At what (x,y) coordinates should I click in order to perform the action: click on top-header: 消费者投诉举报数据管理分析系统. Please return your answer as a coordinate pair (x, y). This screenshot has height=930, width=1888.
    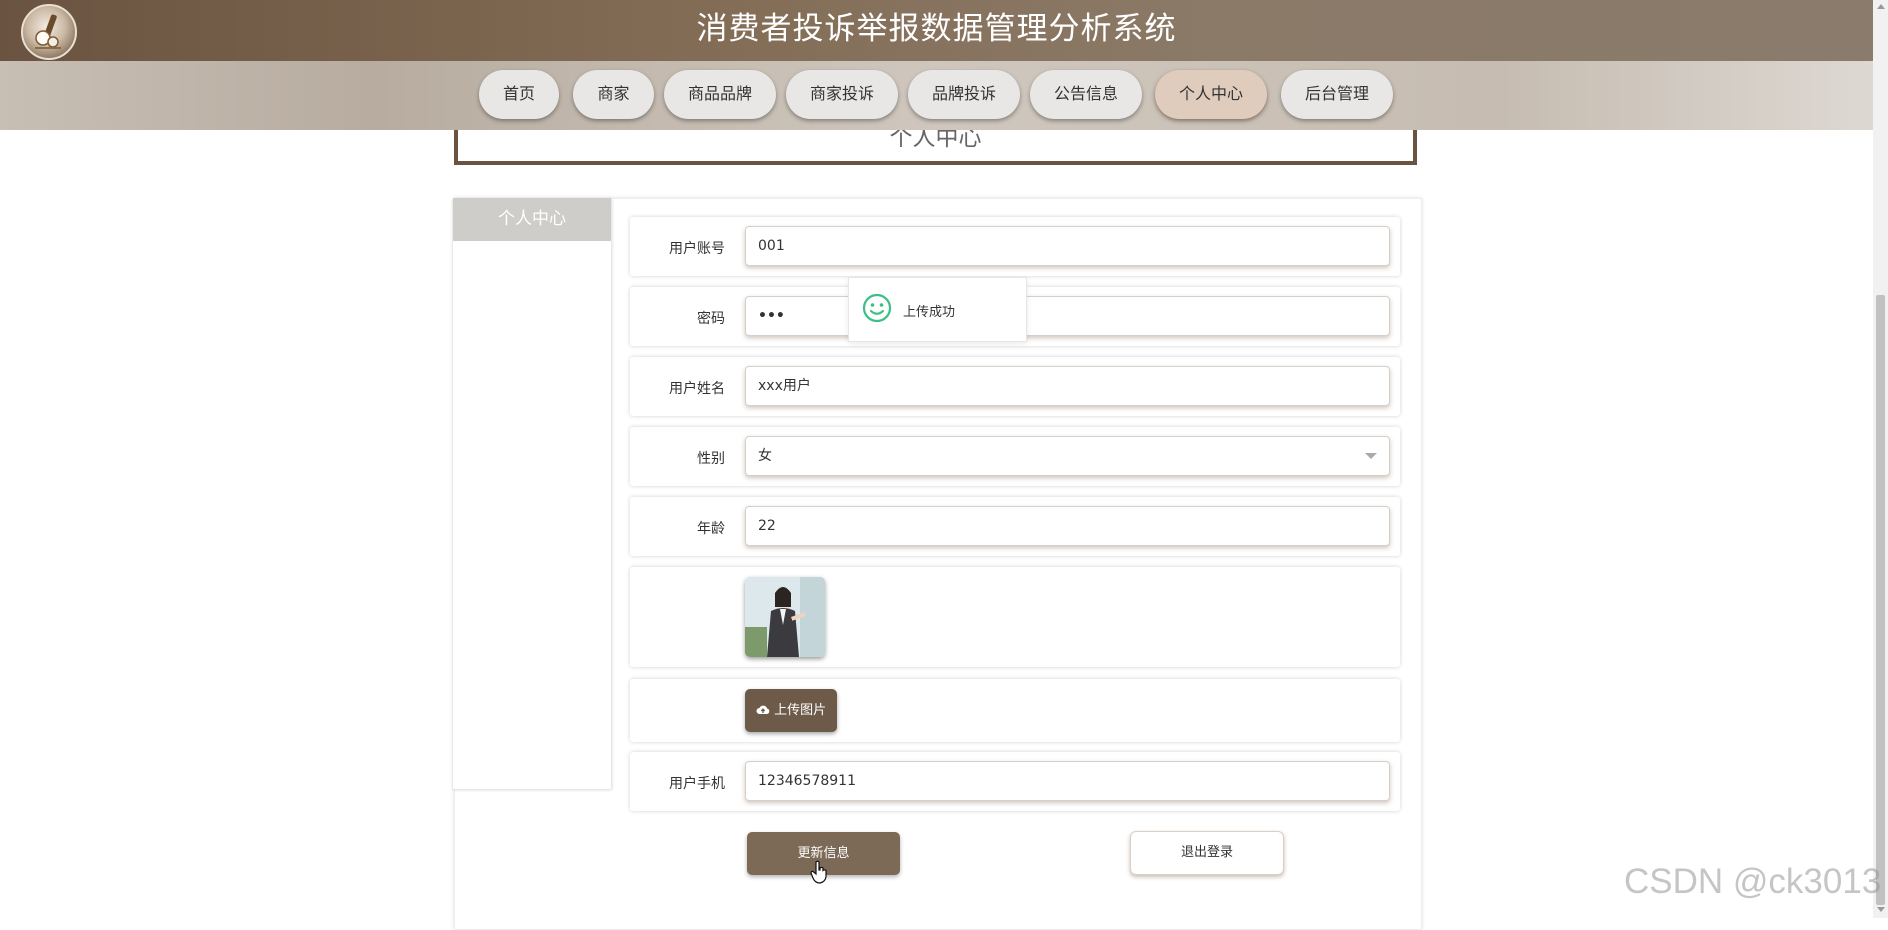
    Looking at the image, I should click on (936, 30).